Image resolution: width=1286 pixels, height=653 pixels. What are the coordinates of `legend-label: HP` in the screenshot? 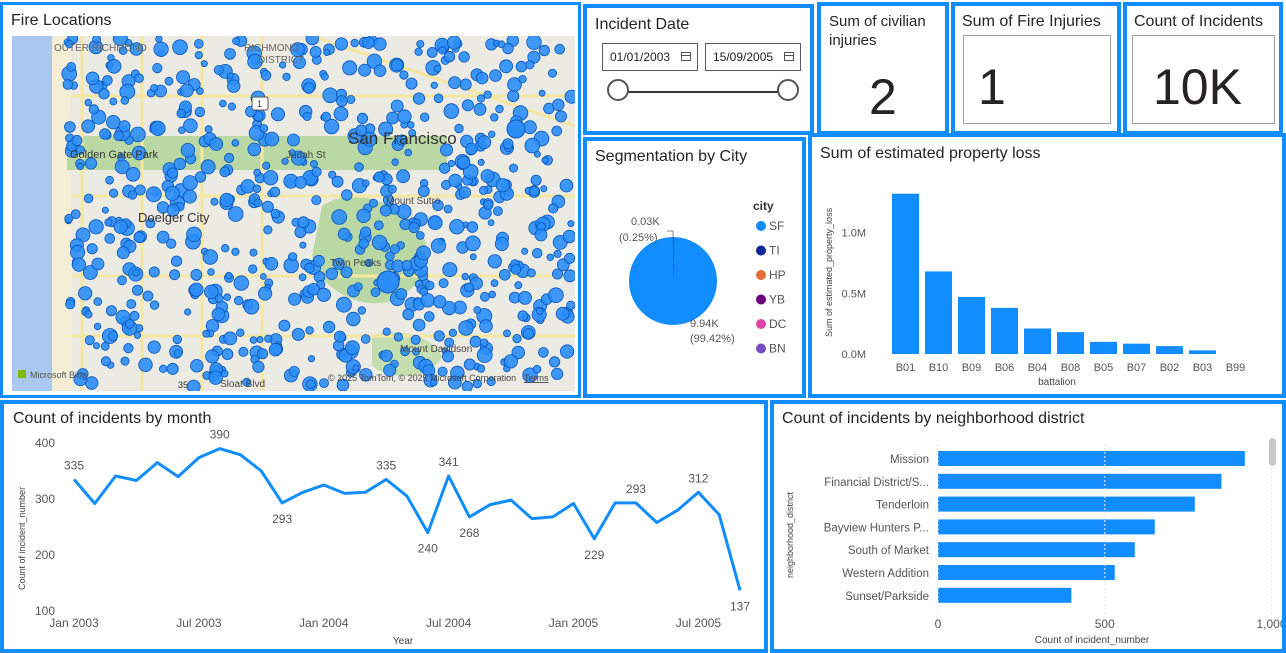 It's located at (777, 275).